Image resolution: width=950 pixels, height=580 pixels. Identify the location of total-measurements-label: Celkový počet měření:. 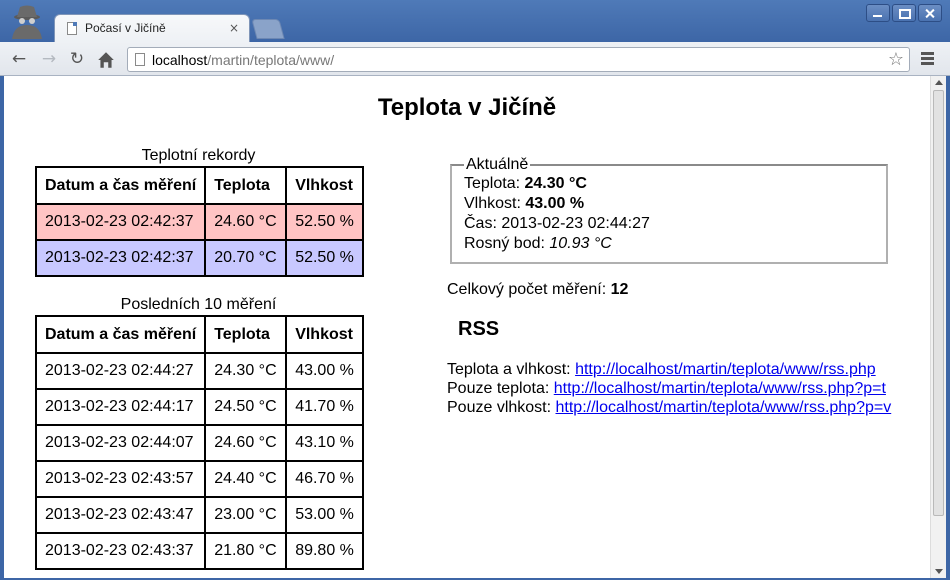
(529, 289).